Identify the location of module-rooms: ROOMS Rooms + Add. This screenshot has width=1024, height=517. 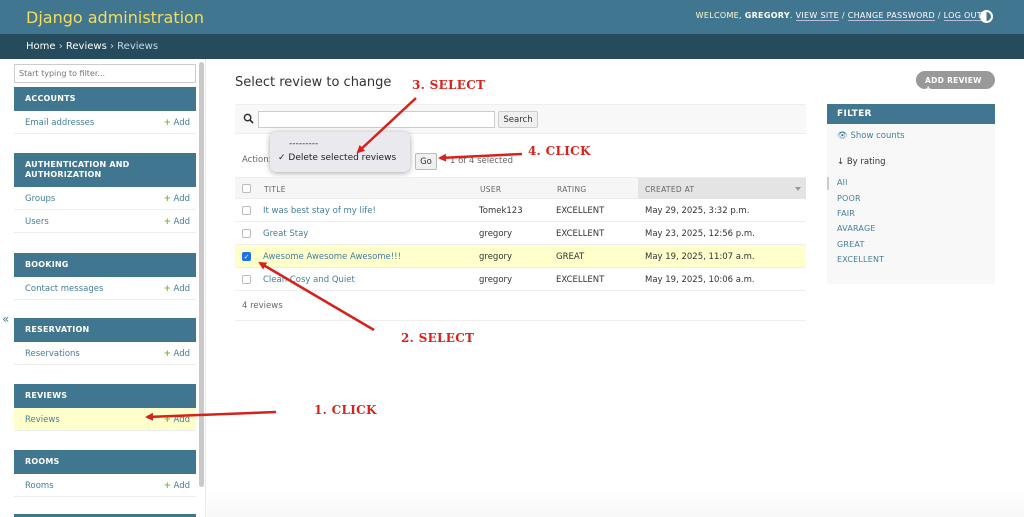
(105, 473).